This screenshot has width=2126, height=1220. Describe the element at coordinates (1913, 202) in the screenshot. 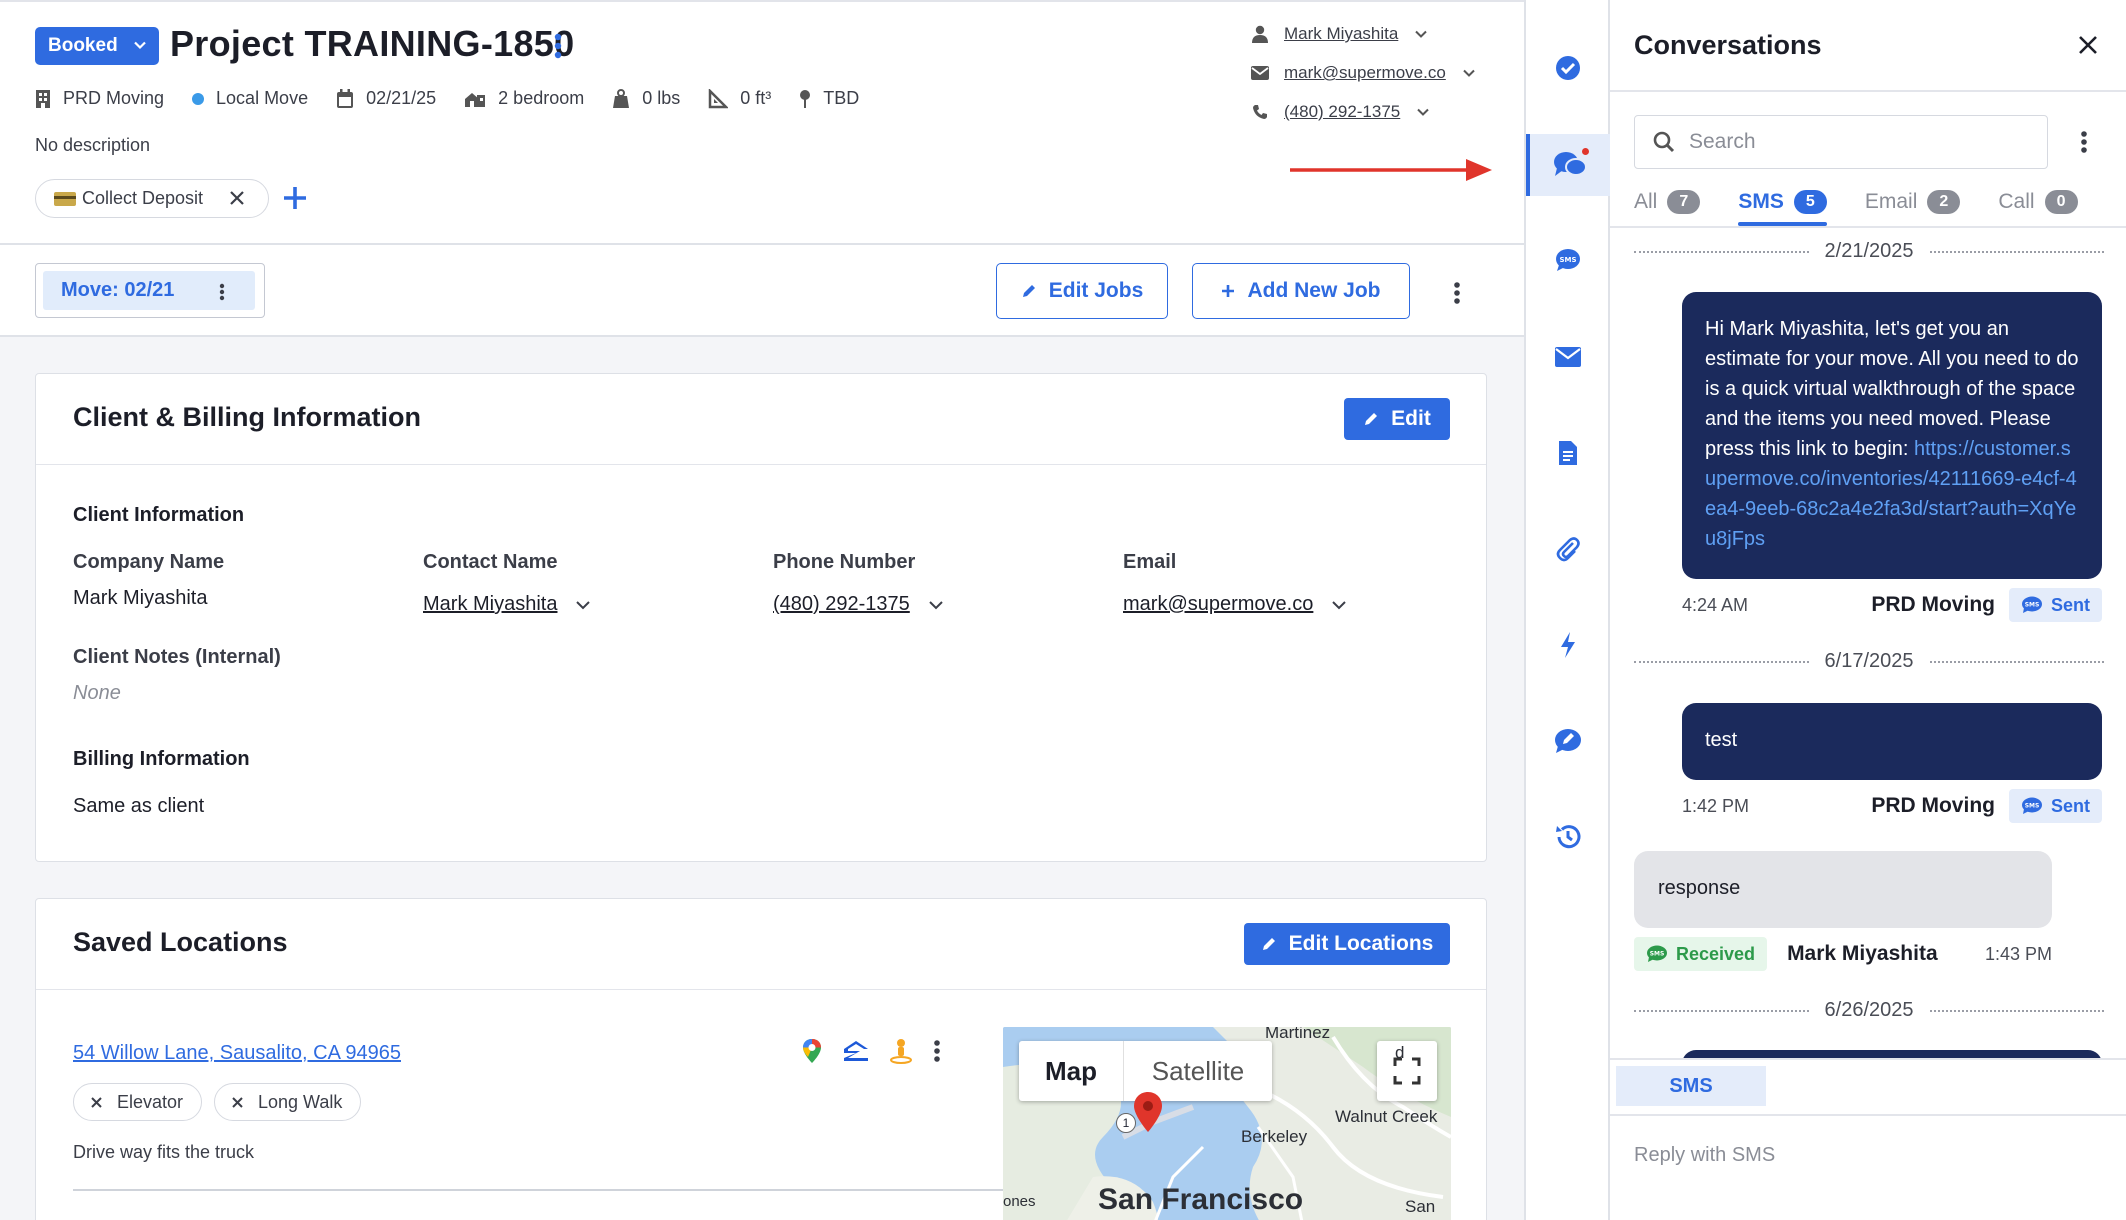

I see `tab-email: Email 2` at that location.